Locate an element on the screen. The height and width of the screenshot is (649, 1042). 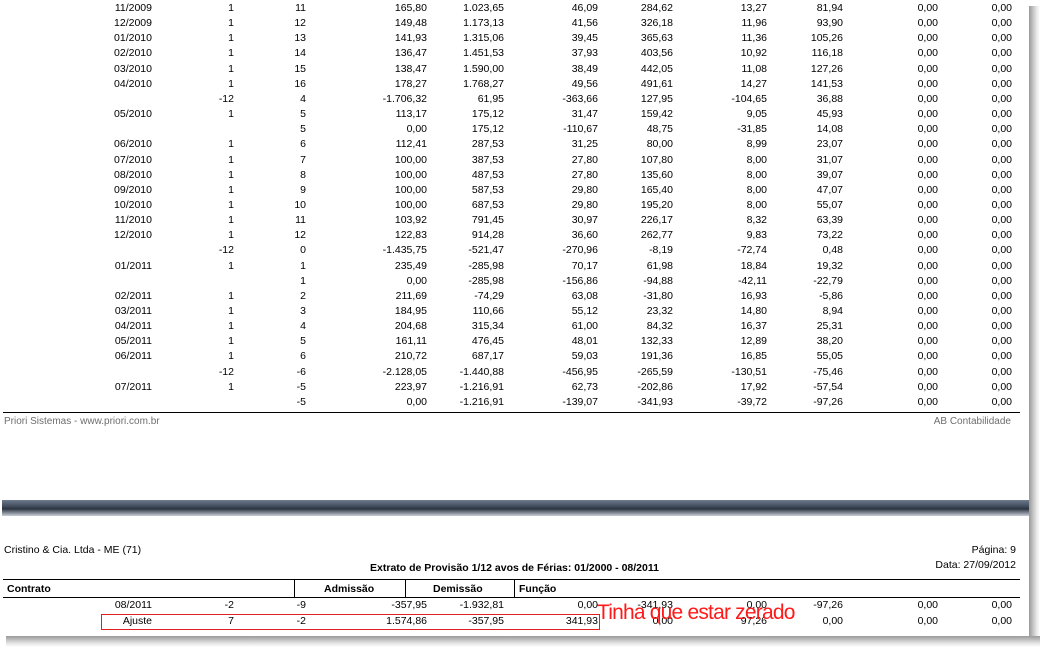
table-cell: 11,36 is located at coordinates (754, 38).